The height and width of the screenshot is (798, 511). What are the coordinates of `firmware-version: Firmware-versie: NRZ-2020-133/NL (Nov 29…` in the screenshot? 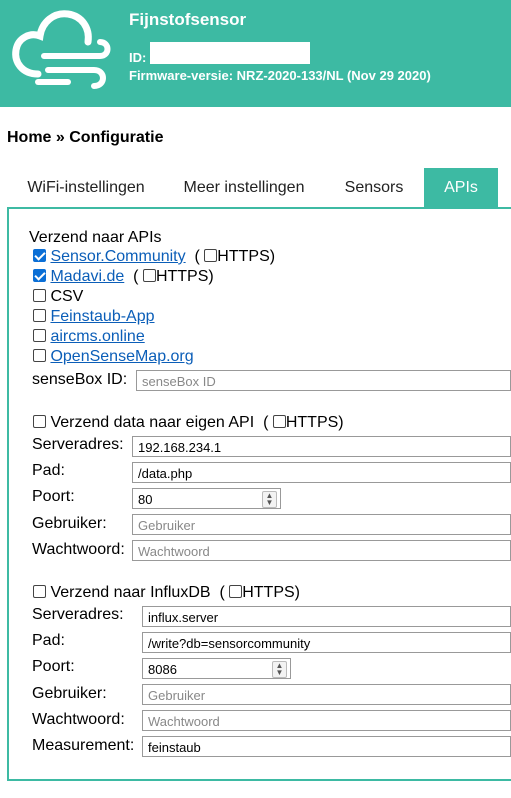 It's located at (280, 75).